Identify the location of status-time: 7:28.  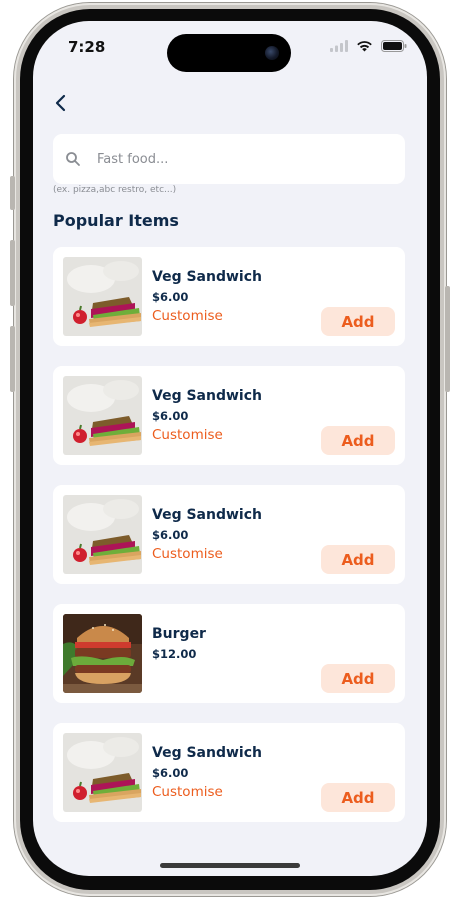
(87, 47).